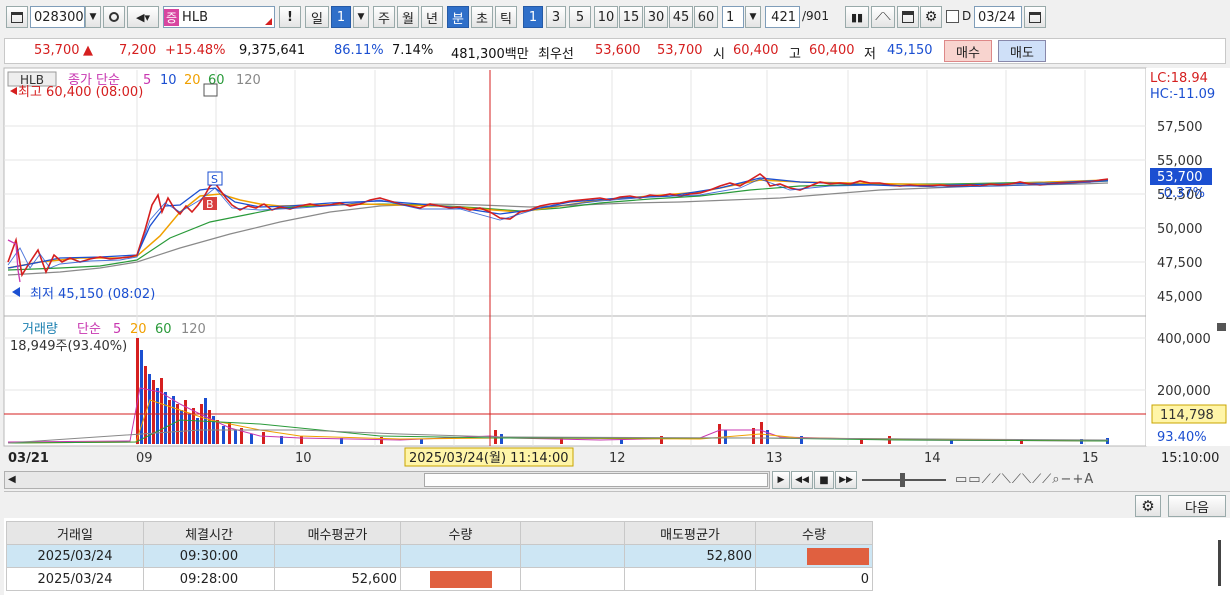 The width and height of the screenshot is (1230, 595). I want to click on col-sell-qty: 수량, so click(814, 533).